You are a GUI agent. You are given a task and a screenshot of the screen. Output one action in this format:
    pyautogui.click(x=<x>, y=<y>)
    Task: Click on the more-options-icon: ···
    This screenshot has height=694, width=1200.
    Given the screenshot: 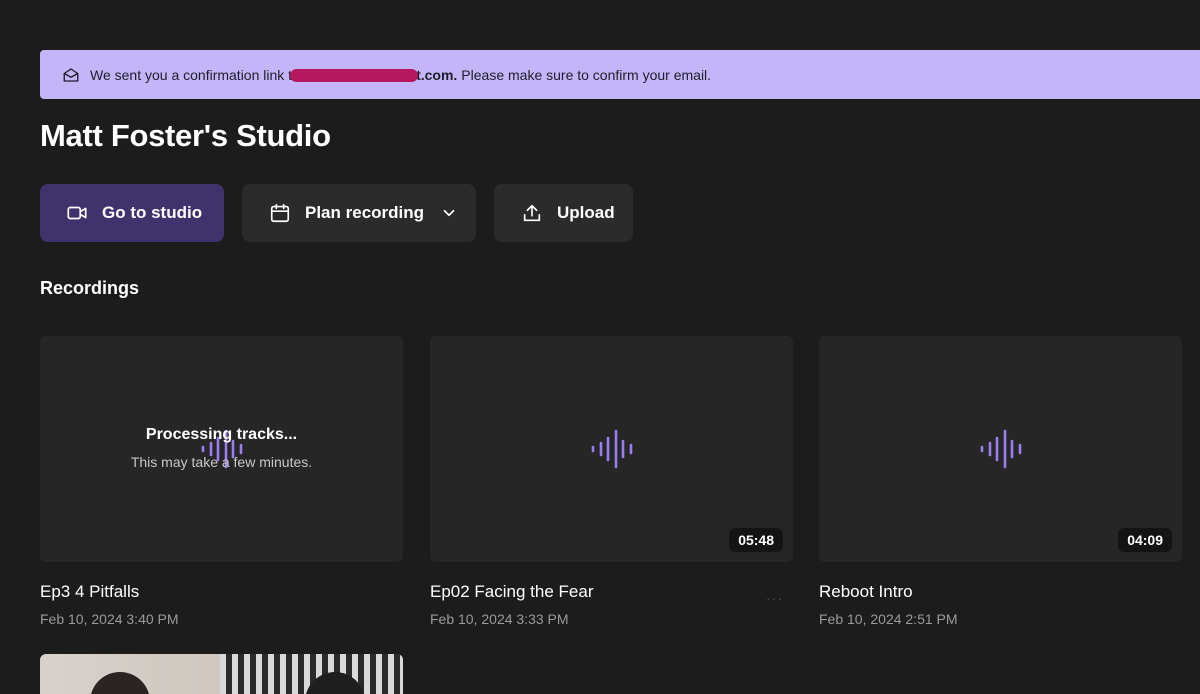 What is the action you would take?
    pyautogui.click(x=774, y=598)
    